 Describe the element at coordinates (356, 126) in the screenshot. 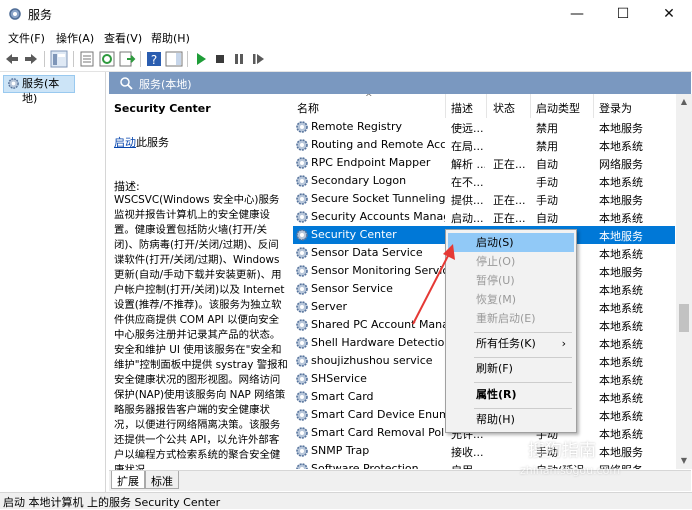

I see `cell-name: Remote Registry` at that location.